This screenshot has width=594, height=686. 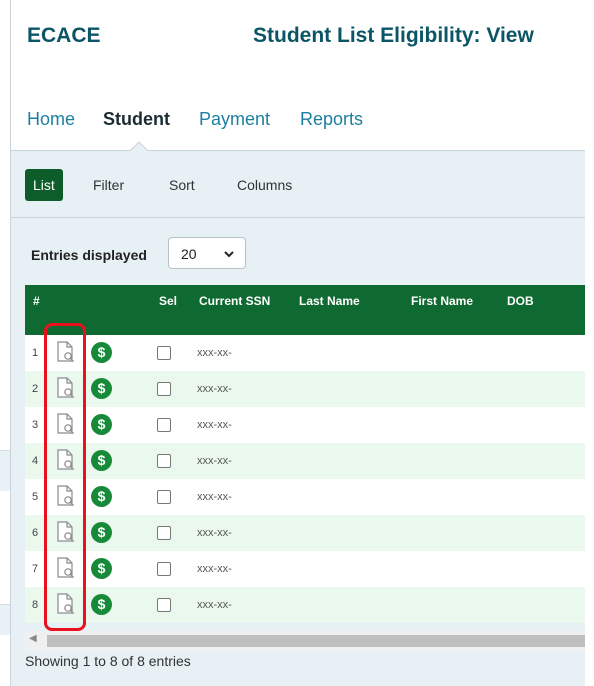 I want to click on chevron-down-icon, so click(x=229, y=255).